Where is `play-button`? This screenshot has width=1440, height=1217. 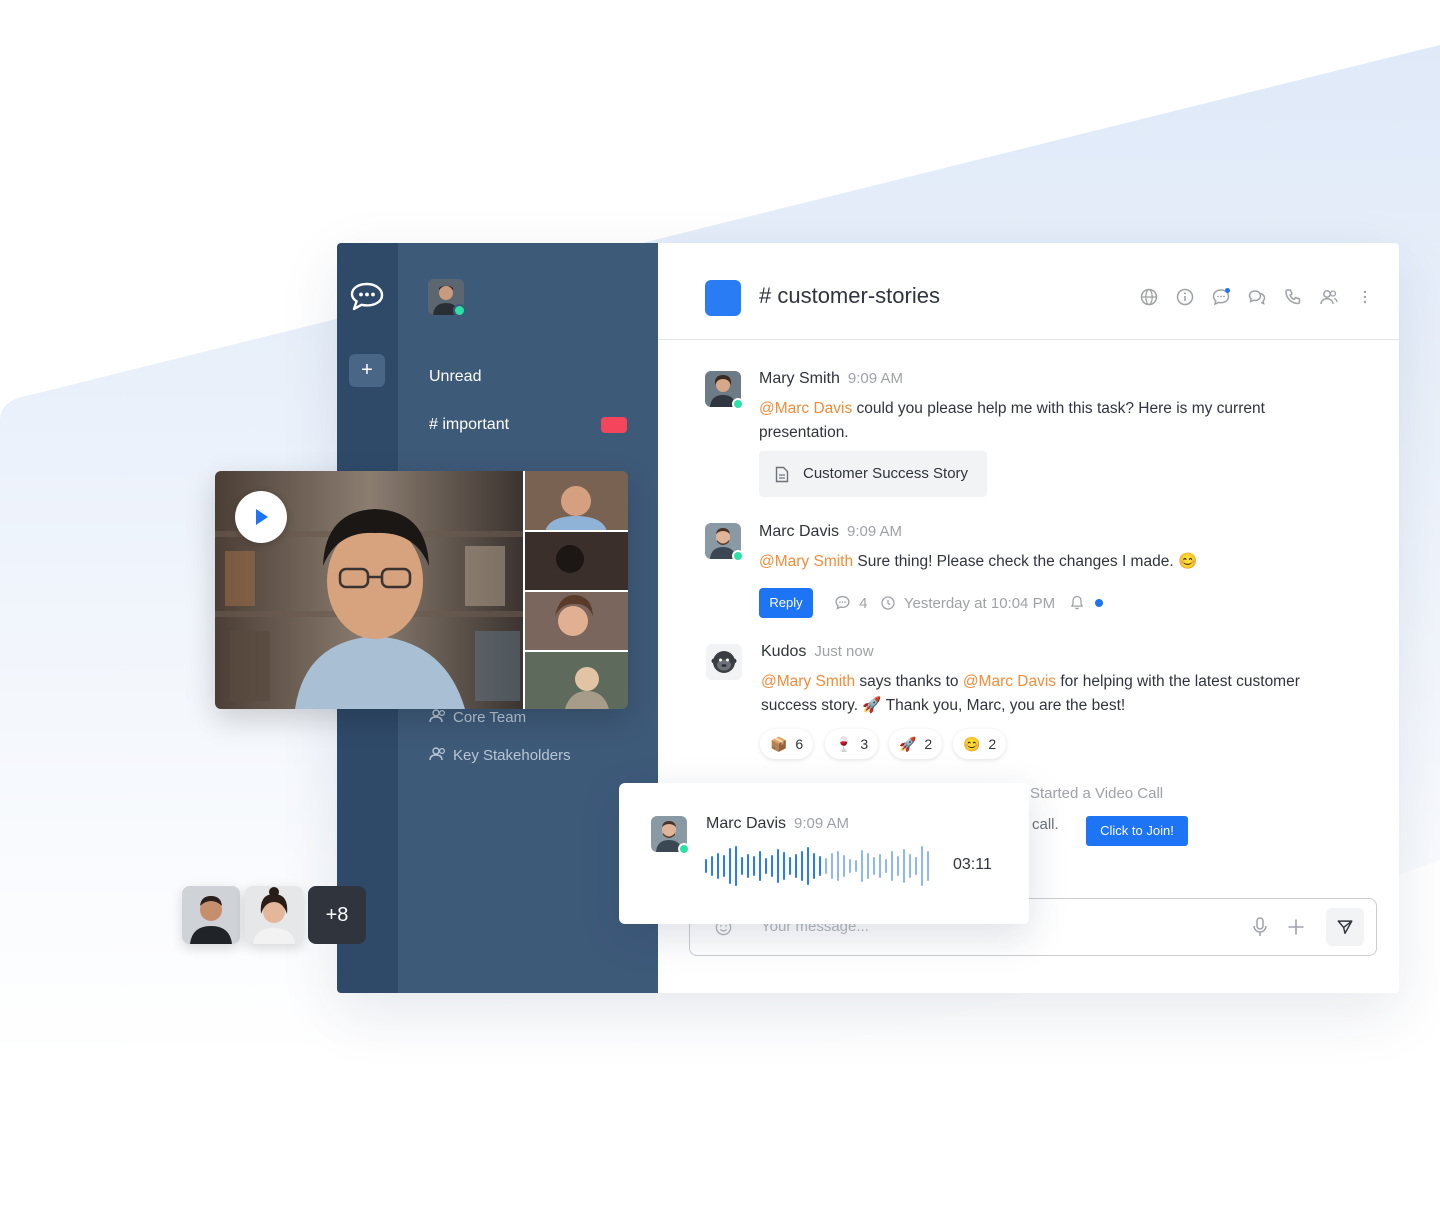 play-button is located at coordinates (261, 517).